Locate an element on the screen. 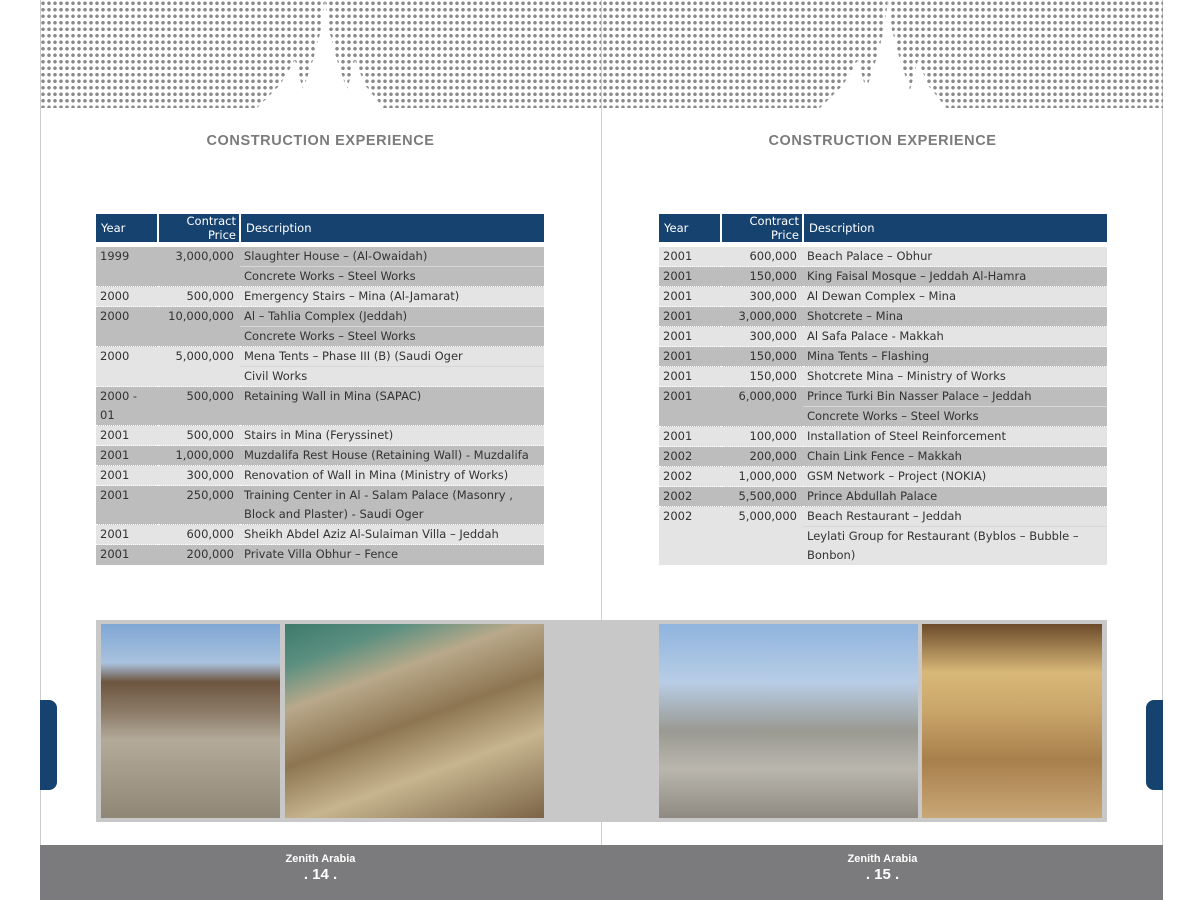 Image resolution: width=1200 pixels, height=900 pixels. price-cell: 5,500,000 is located at coordinates (762, 496).